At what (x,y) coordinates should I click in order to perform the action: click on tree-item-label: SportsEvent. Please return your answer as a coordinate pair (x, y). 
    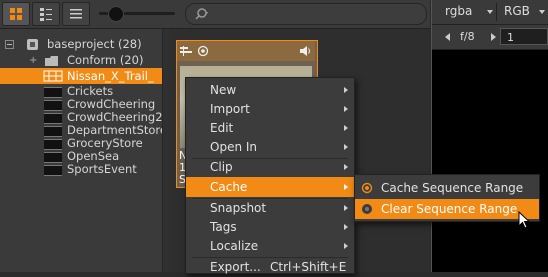
    Looking at the image, I should click on (102, 169).